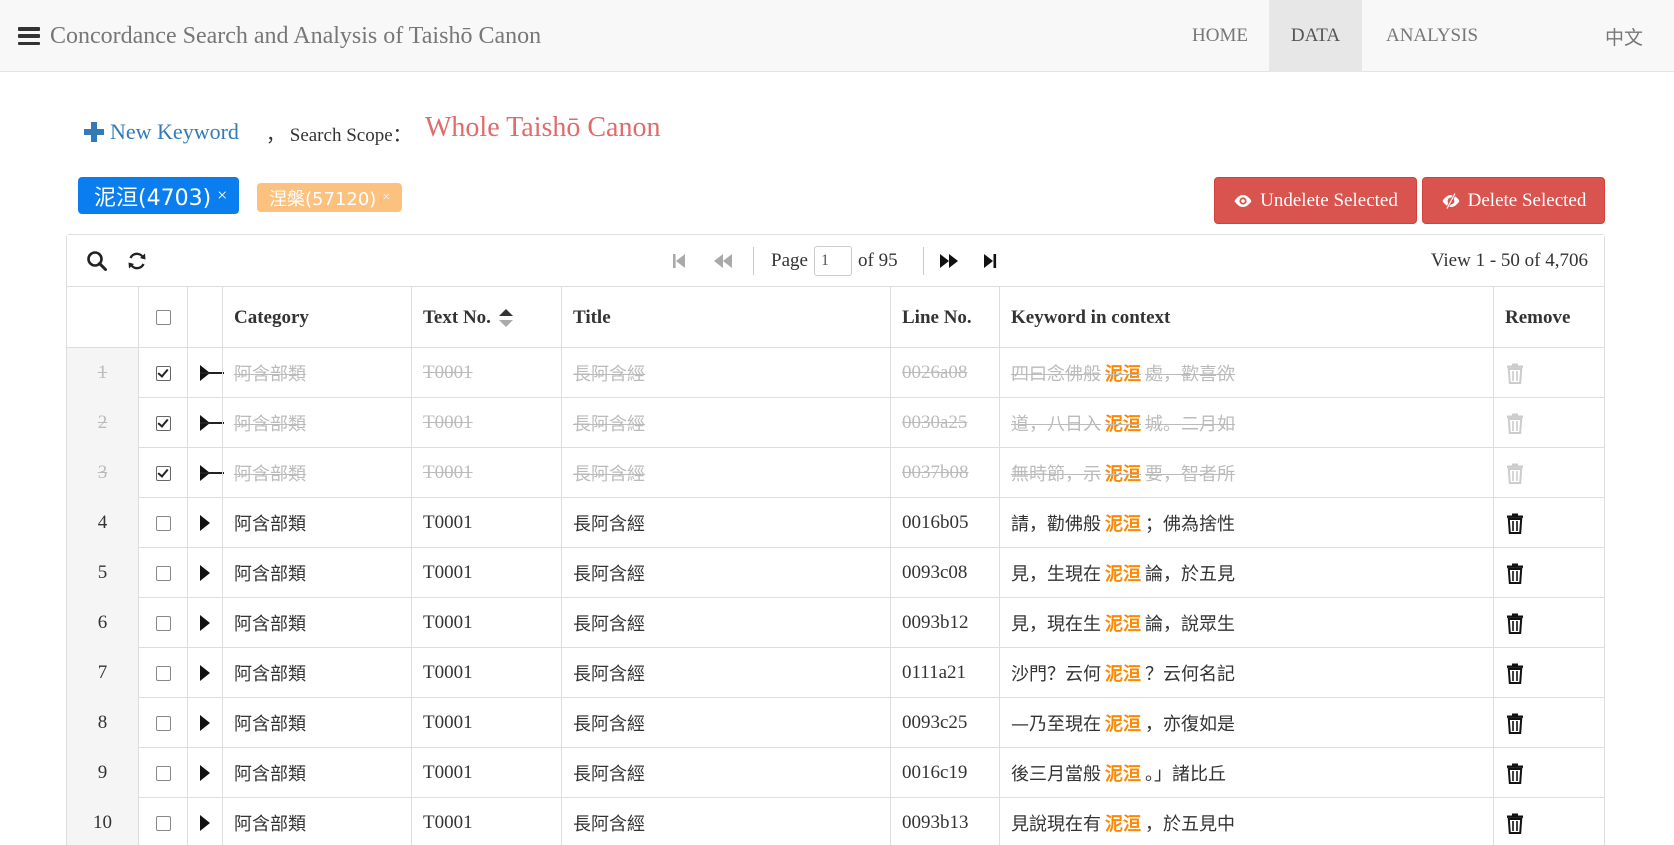  What do you see at coordinates (1190, 474) in the screenshot?
I see `context-after: 要，智者所` at bounding box center [1190, 474].